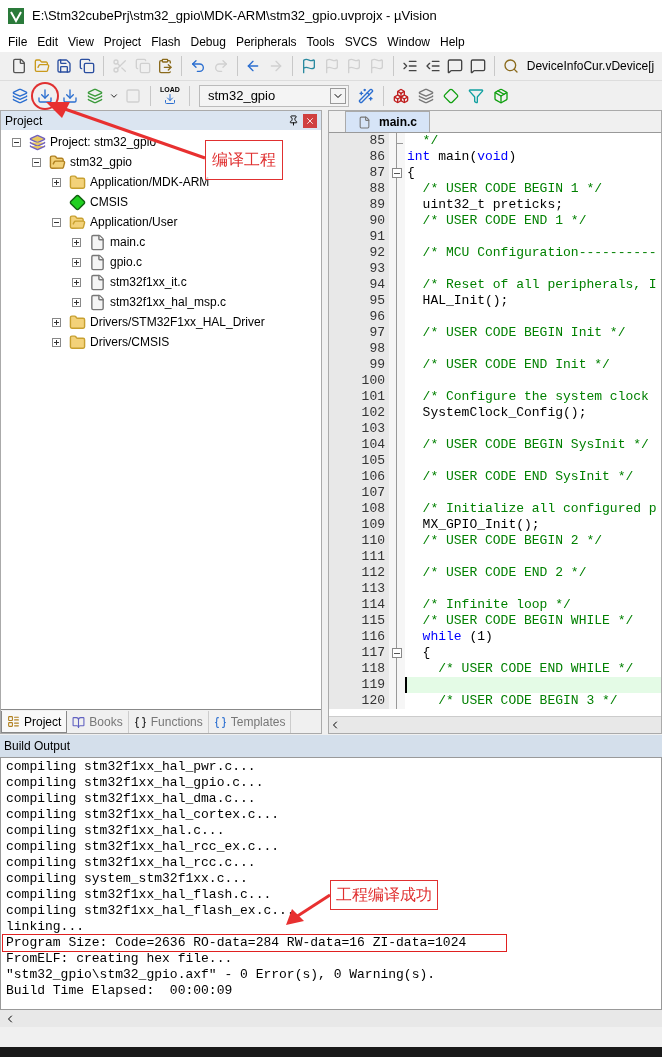 This screenshot has width=662, height=1057. What do you see at coordinates (208, 42) in the screenshot?
I see `menu-item: Debug` at bounding box center [208, 42].